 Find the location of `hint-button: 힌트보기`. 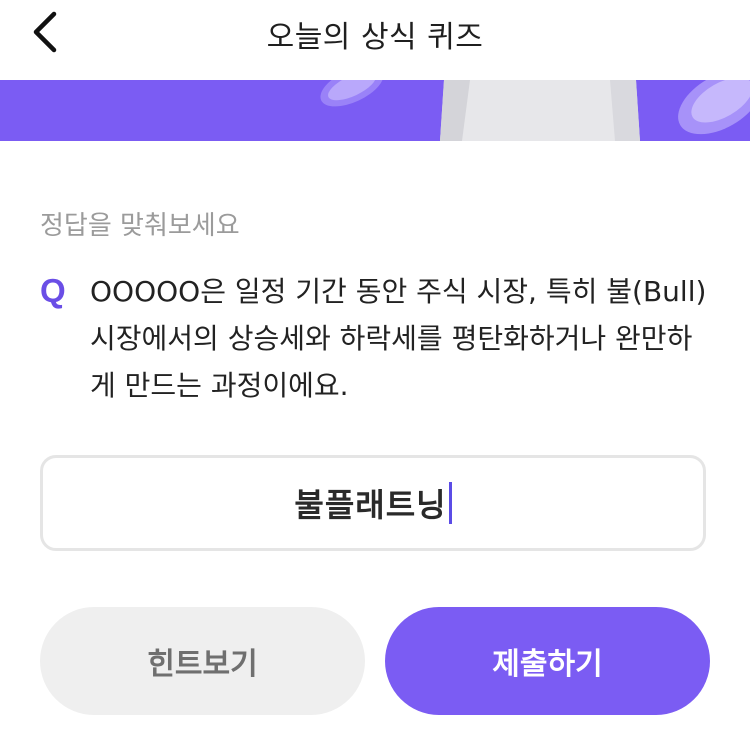

hint-button: 힌트보기 is located at coordinates (202, 661).